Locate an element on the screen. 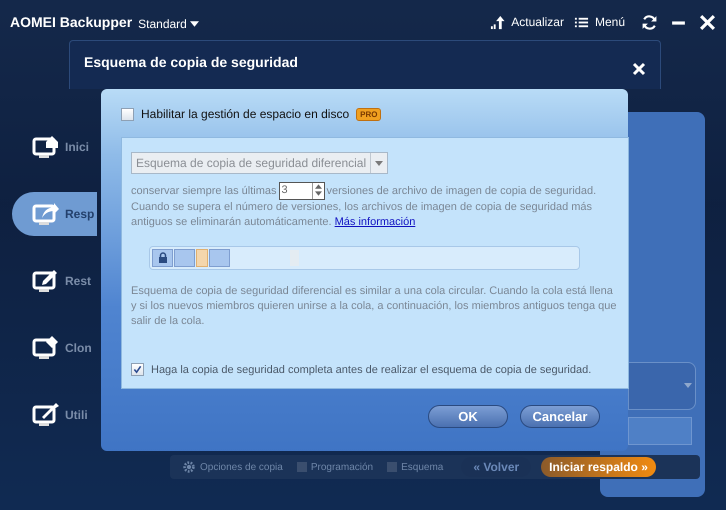  option-link: Programación is located at coordinates (342, 467).